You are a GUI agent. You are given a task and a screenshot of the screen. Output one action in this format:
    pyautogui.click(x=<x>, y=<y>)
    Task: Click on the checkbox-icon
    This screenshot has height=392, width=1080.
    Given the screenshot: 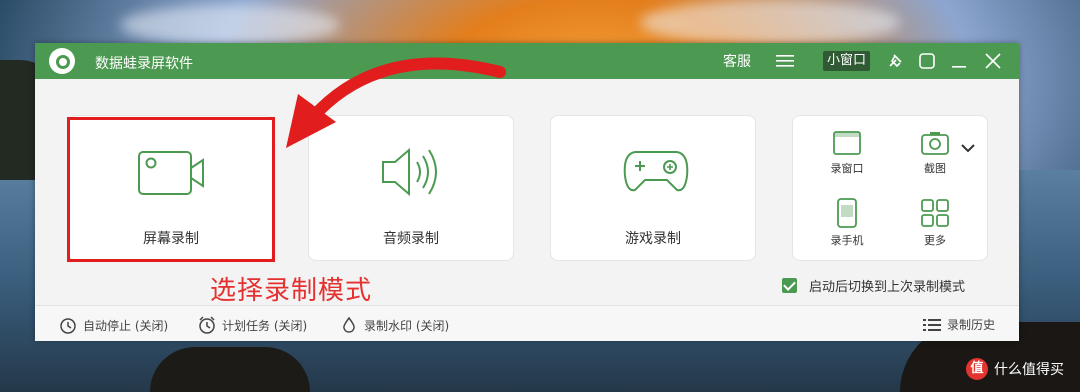 What is the action you would take?
    pyautogui.click(x=789, y=285)
    